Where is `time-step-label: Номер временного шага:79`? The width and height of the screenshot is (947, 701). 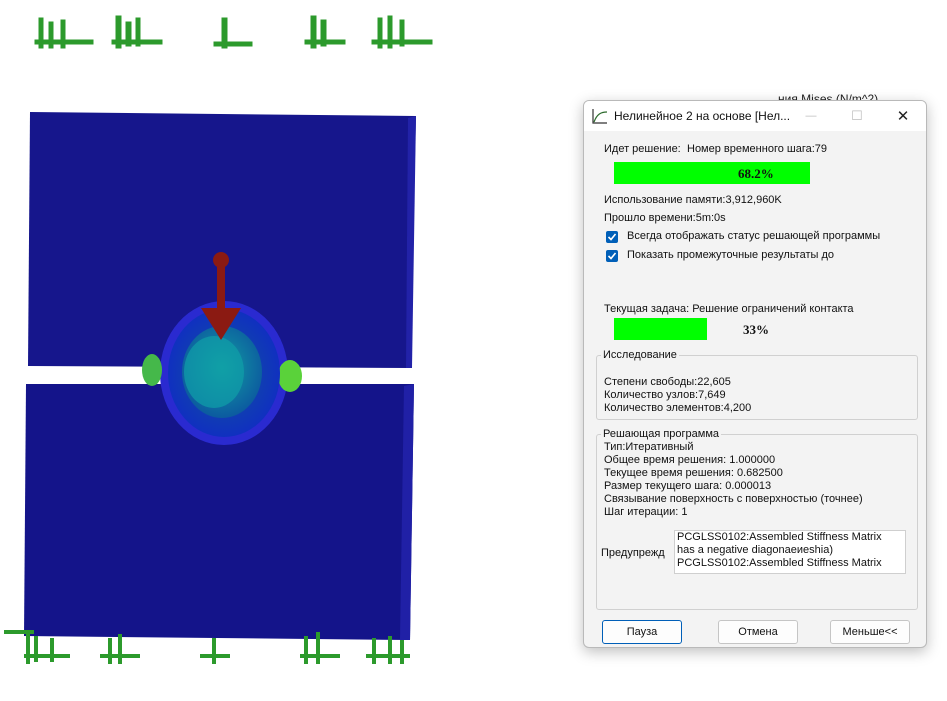 time-step-label: Номер временного шага:79 is located at coordinates (757, 149).